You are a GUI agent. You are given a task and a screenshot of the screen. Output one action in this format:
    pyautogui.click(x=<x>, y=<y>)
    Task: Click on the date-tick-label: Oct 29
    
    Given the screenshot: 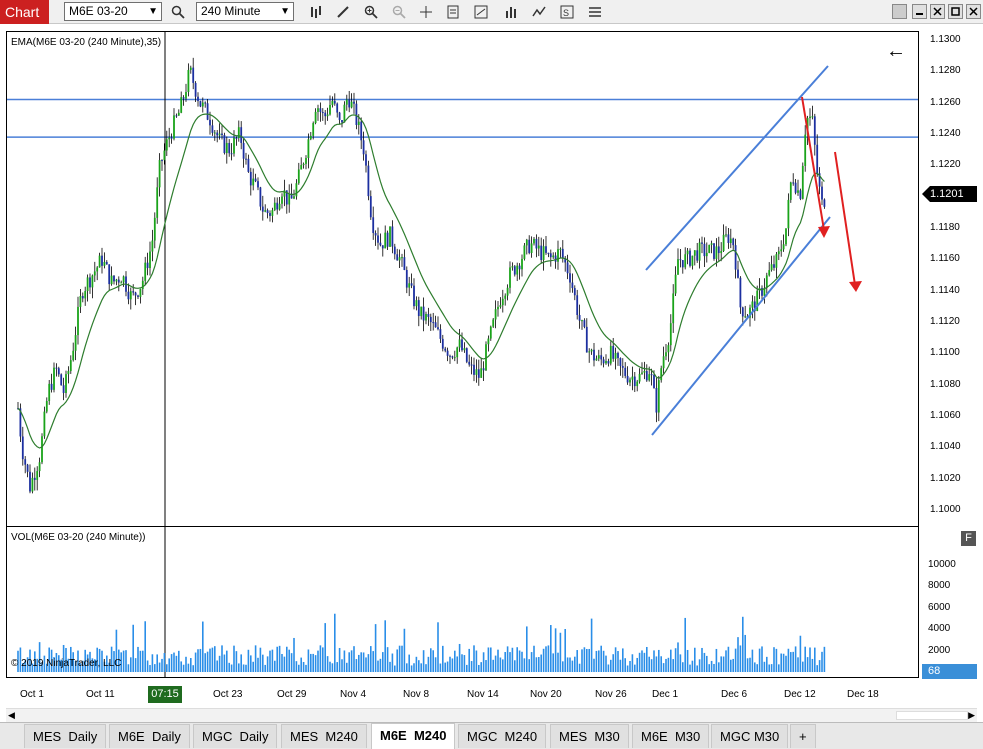 What is the action you would take?
    pyautogui.click(x=292, y=694)
    